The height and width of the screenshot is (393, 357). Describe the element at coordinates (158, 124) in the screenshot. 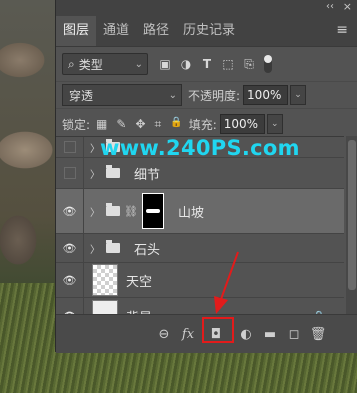

I see `lock-artboard-icon: ⌗` at that location.